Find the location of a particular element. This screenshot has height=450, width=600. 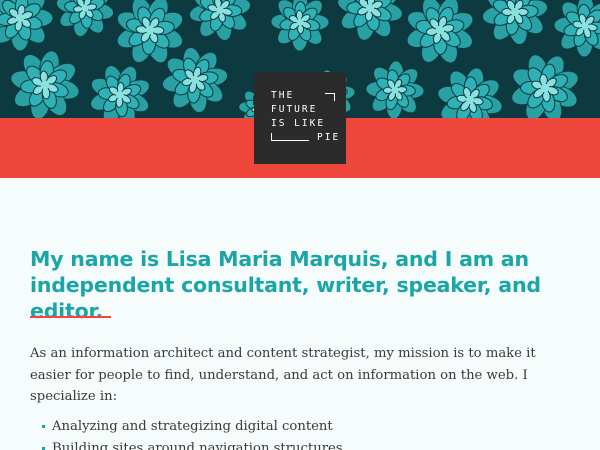

heading-divider is located at coordinates (70, 317).